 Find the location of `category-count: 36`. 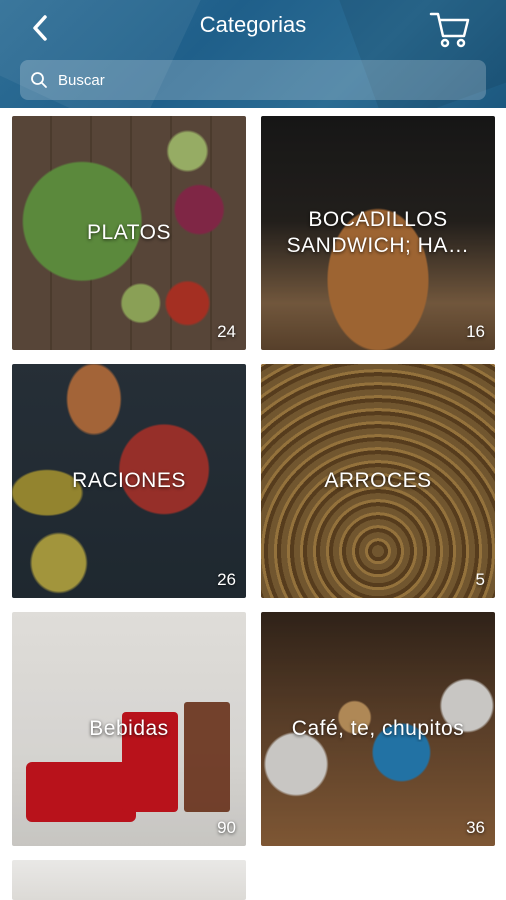

category-count: 36 is located at coordinates (475, 827).